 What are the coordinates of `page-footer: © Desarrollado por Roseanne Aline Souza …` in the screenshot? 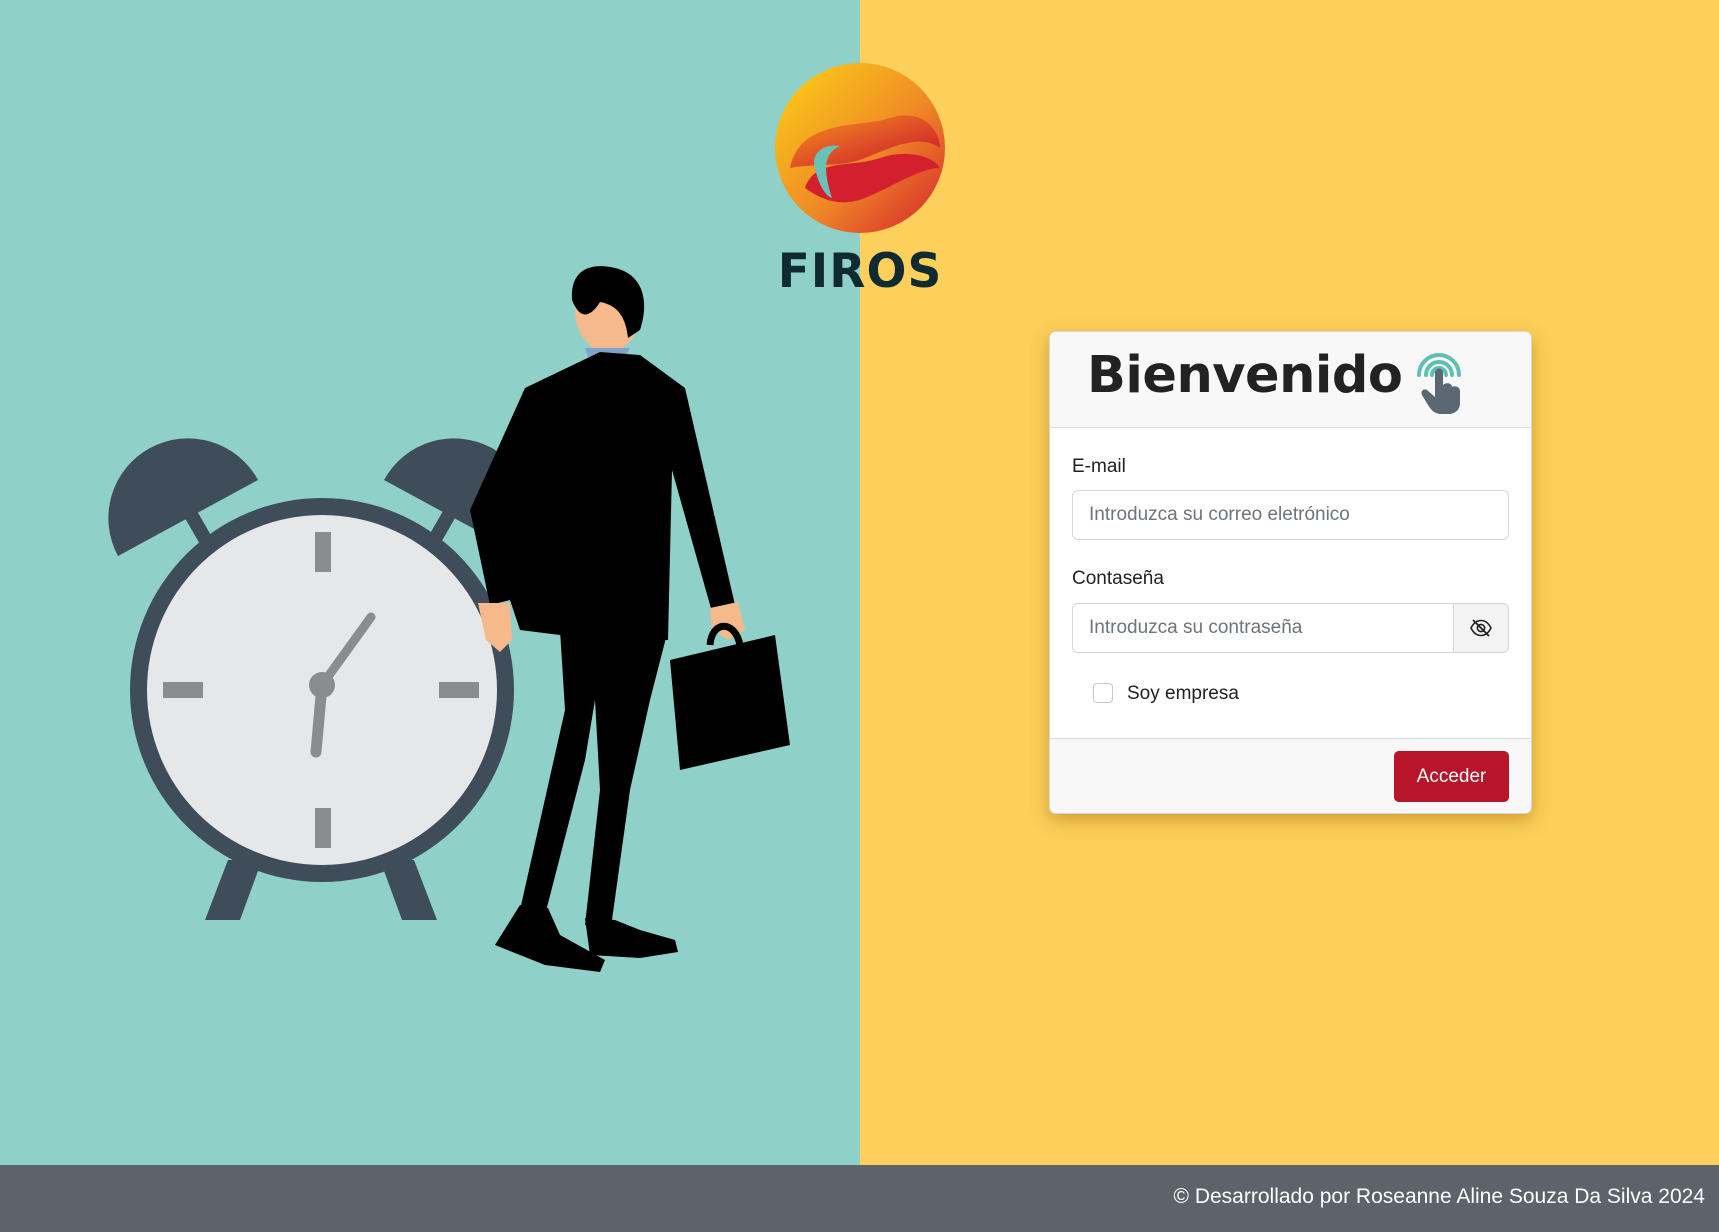 It's located at (859, 1198).